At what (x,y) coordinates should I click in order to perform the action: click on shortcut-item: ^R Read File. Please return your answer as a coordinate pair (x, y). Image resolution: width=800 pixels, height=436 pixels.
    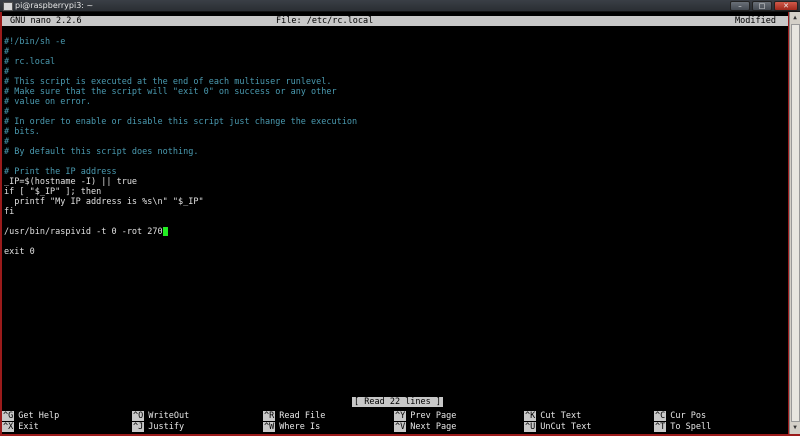
    Looking at the image, I should click on (294, 416).